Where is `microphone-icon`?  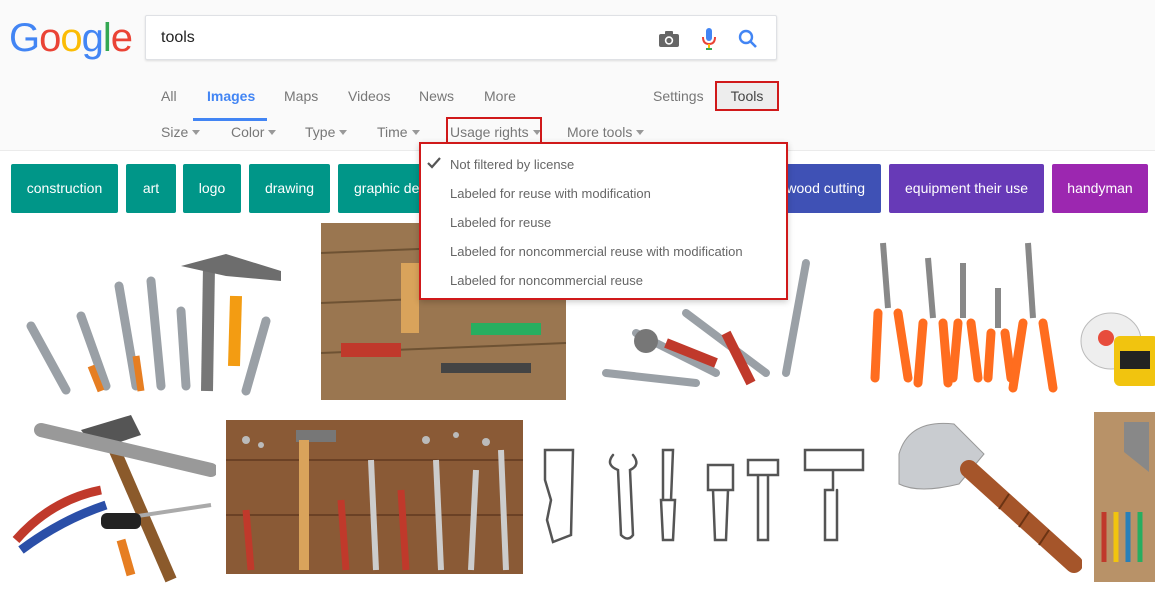 microphone-icon is located at coordinates (709, 39).